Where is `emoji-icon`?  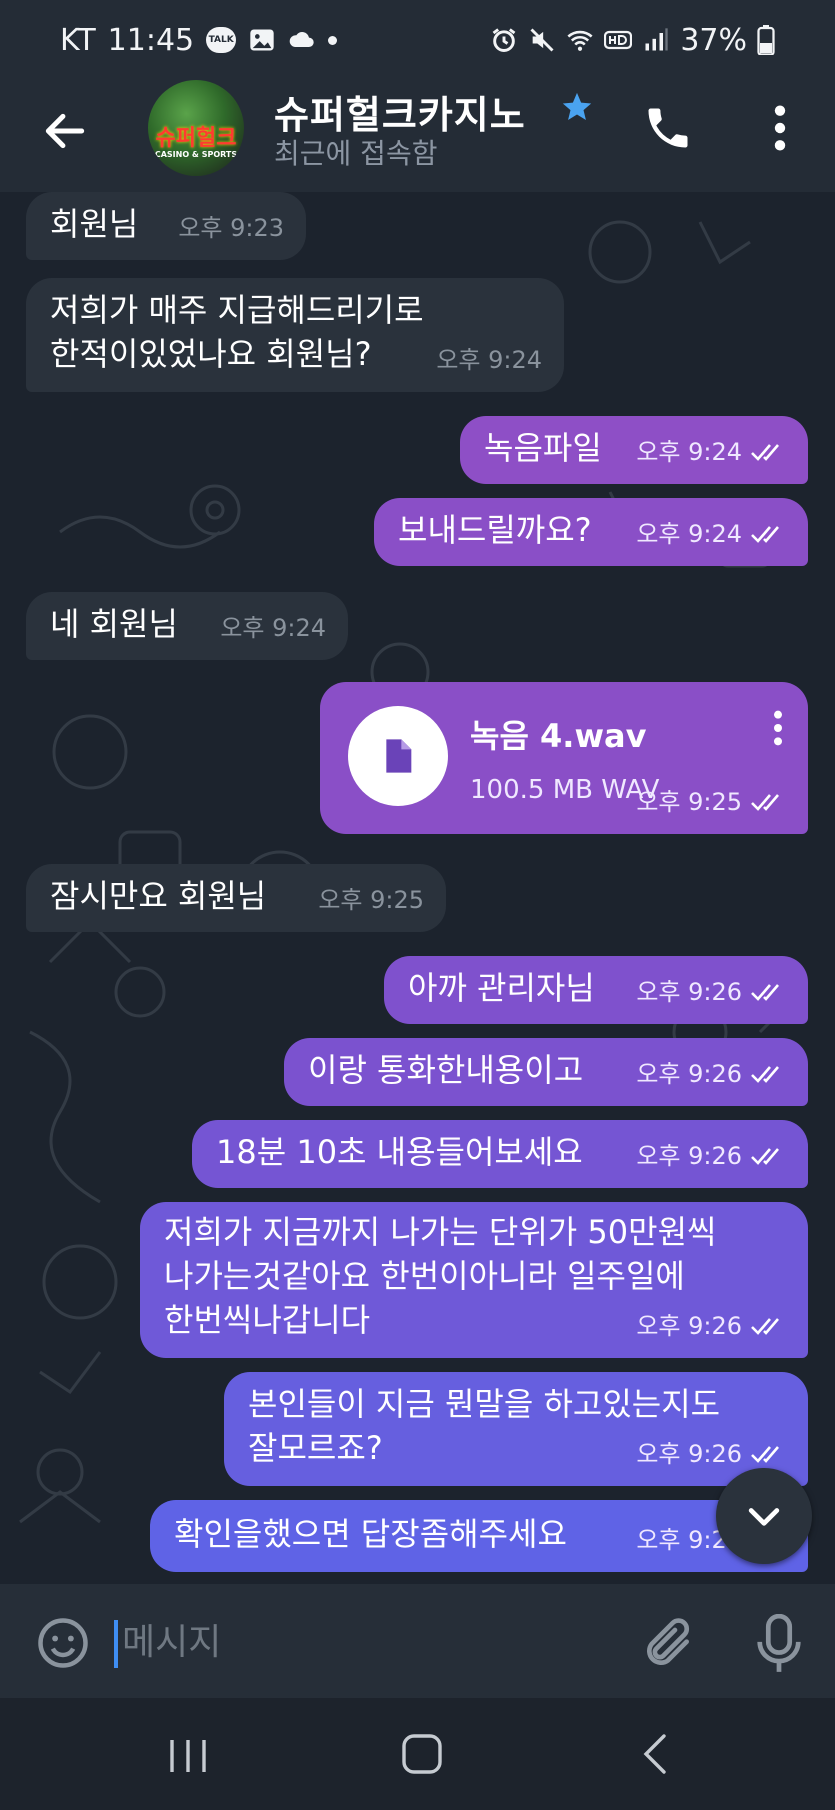
emoji-icon is located at coordinates (63, 1643).